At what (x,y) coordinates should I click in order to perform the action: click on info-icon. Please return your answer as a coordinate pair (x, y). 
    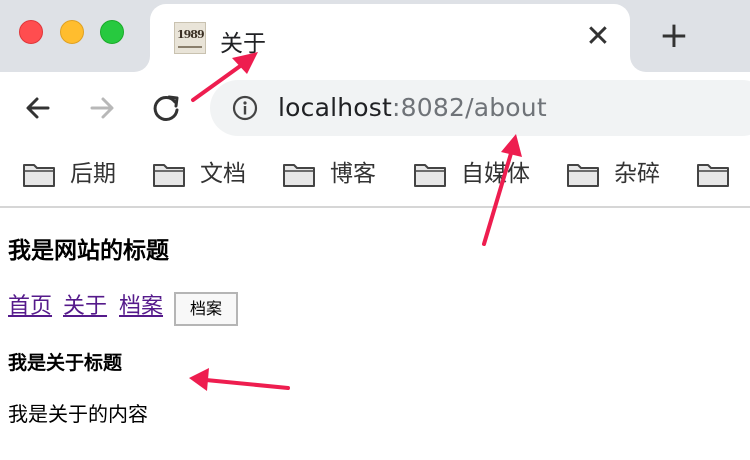
    Looking at the image, I should click on (245, 108).